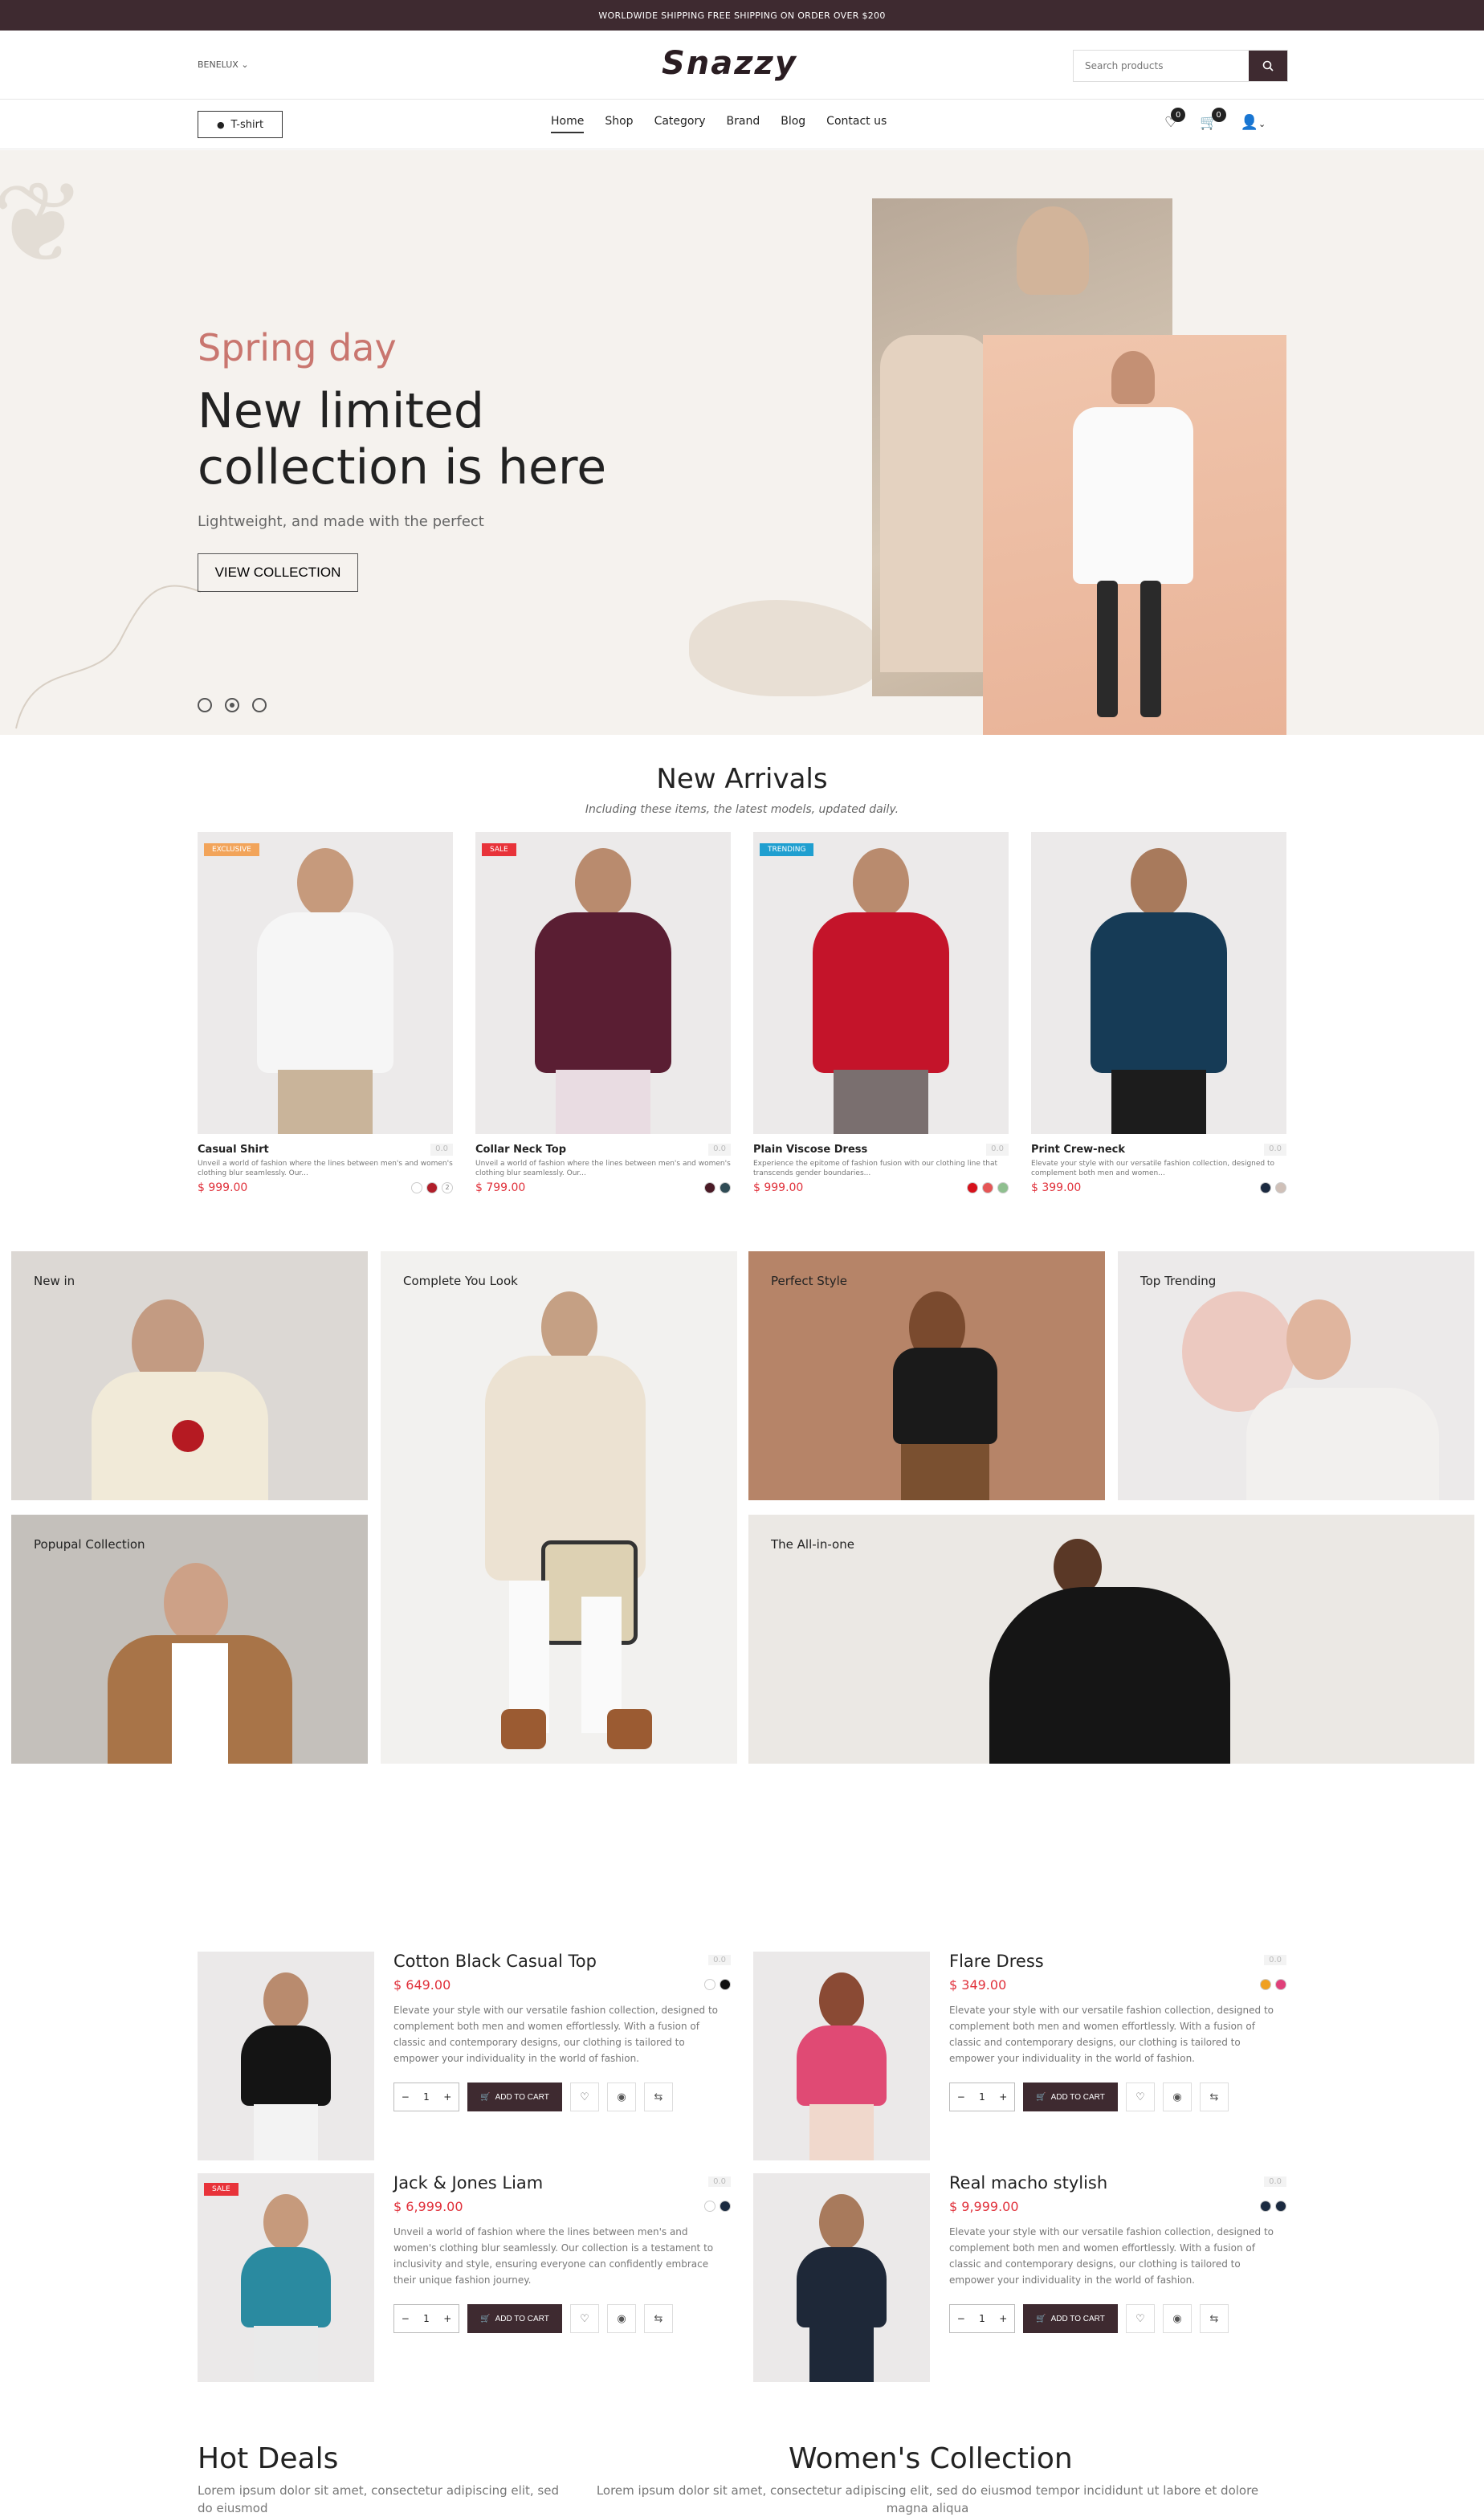 The image size is (1484, 2517). What do you see at coordinates (240, 125) in the screenshot?
I see `category-chip: ● T-shirt` at bounding box center [240, 125].